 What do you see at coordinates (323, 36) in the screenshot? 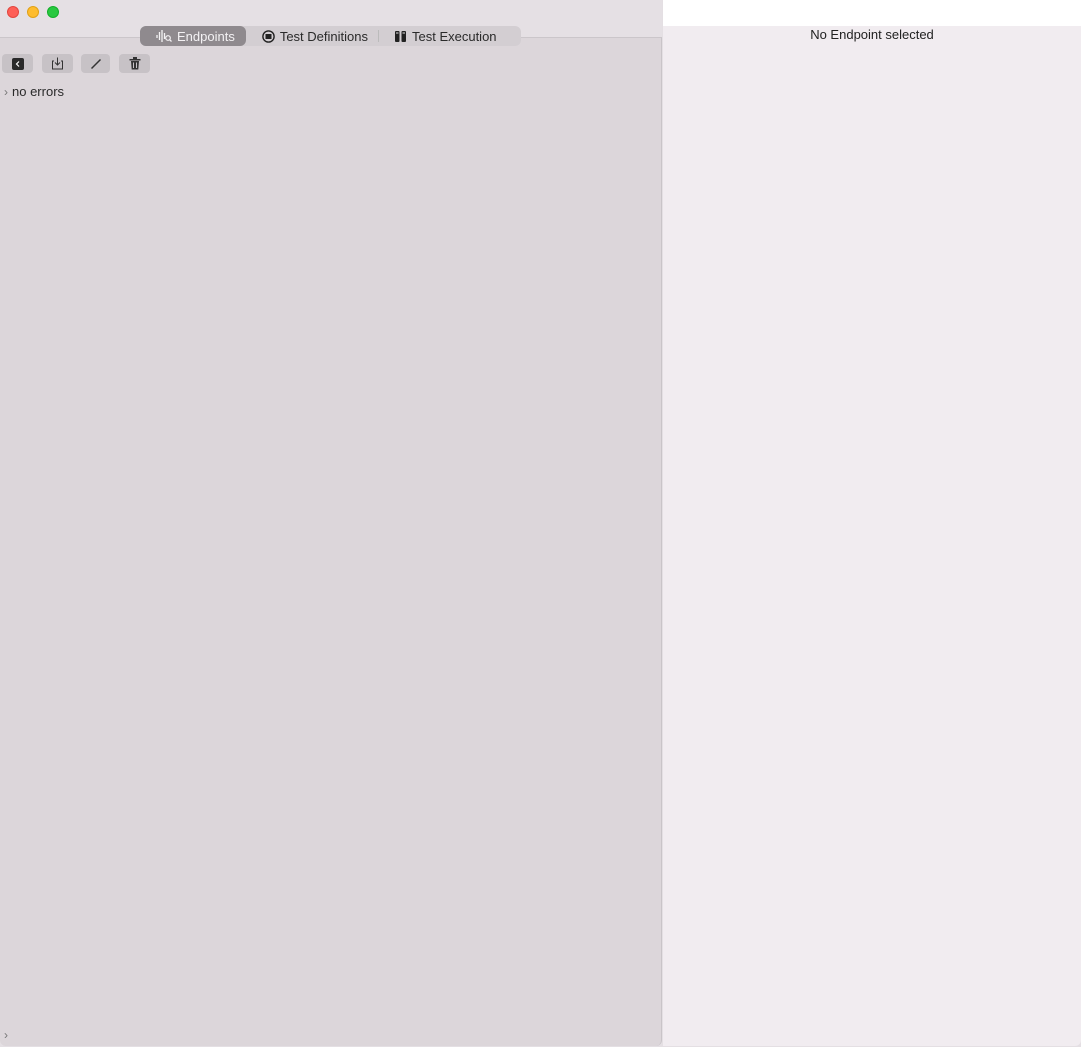
I see `tab-label: Test Definitions` at bounding box center [323, 36].